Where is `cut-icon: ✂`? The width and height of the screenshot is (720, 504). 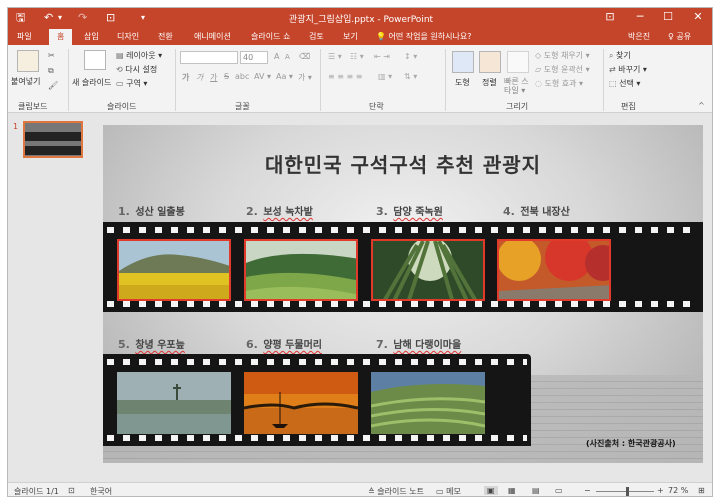 cut-icon: ✂ is located at coordinates (51, 55).